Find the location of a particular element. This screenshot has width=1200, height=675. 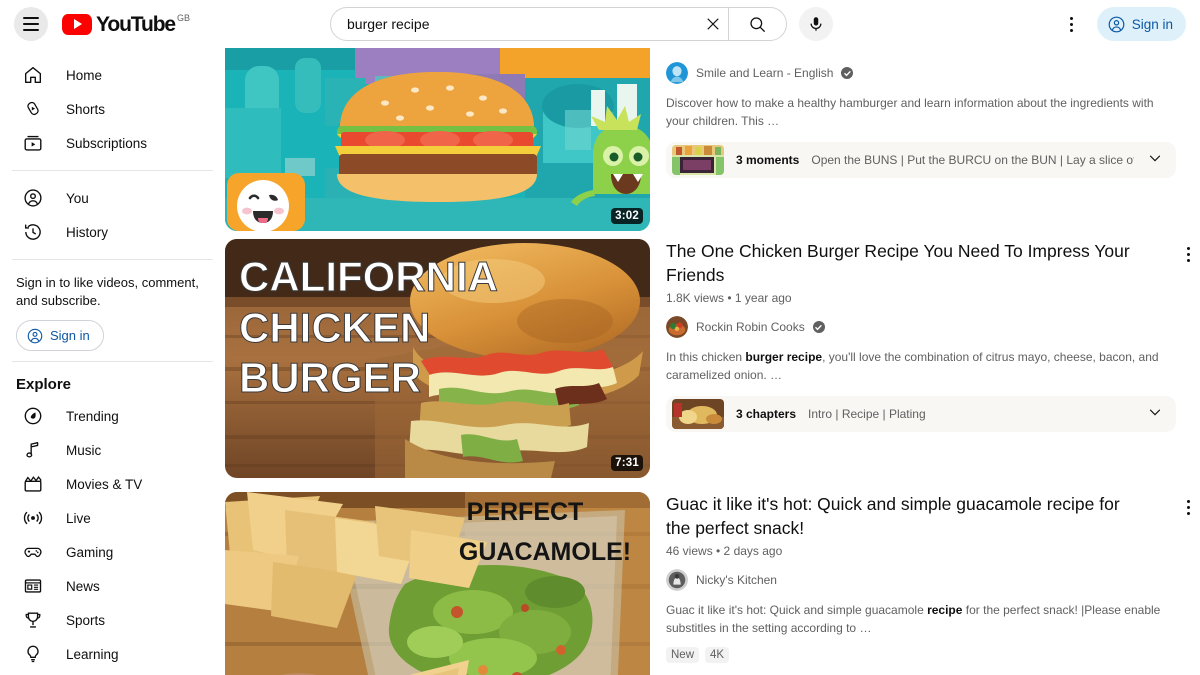

chapter-count-label: 3 chapters is located at coordinates (766, 414).